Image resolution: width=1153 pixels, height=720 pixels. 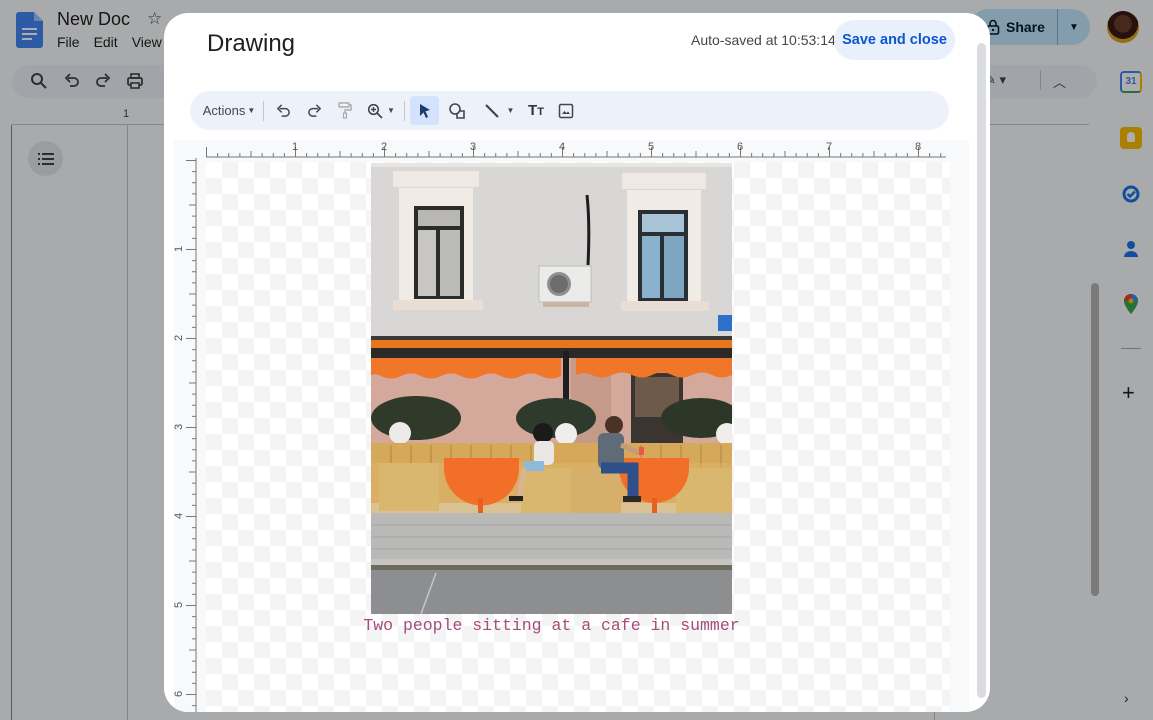 What do you see at coordinates (918, 147) in the screenshot?
I see `ruler-label: 8` at bounding box center [918, 147].